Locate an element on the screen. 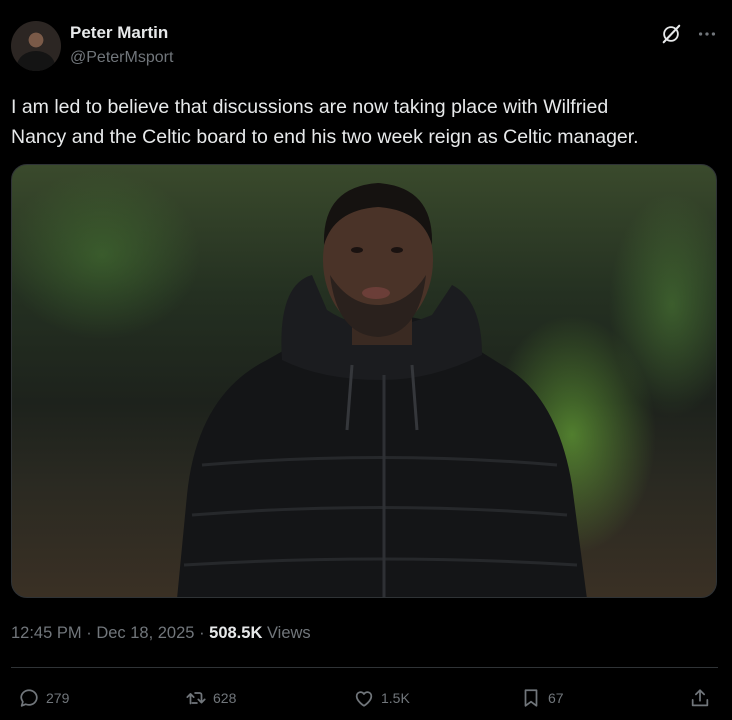  repost-count: 628 is located at coordinates (225, 698).